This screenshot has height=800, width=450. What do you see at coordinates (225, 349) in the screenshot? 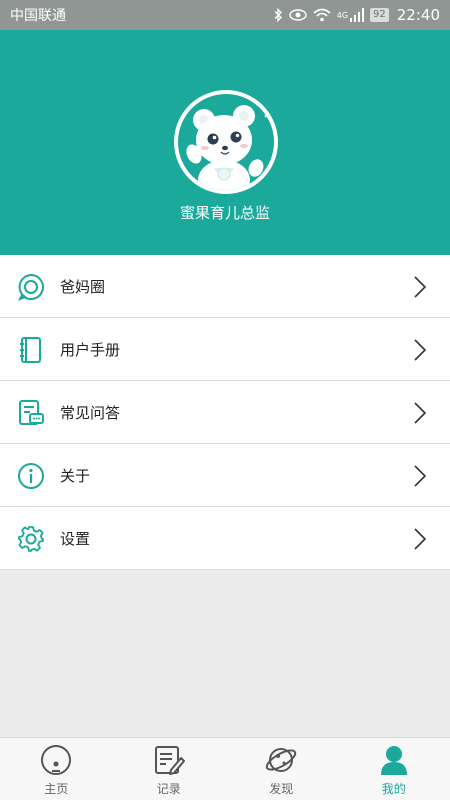
I see `menu-item-user-manual: 用户手册` at bounding box center [225, 349].